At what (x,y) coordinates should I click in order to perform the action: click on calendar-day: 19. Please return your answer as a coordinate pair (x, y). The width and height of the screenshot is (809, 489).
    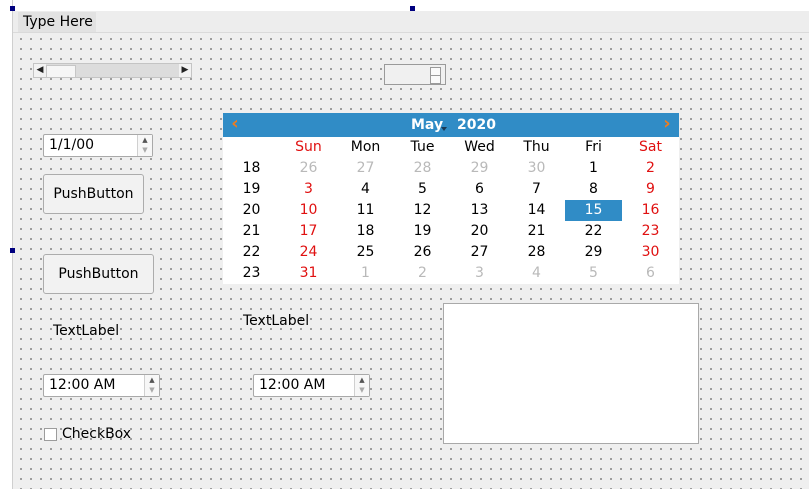
    Looking at the image, I should click on (422, 231).